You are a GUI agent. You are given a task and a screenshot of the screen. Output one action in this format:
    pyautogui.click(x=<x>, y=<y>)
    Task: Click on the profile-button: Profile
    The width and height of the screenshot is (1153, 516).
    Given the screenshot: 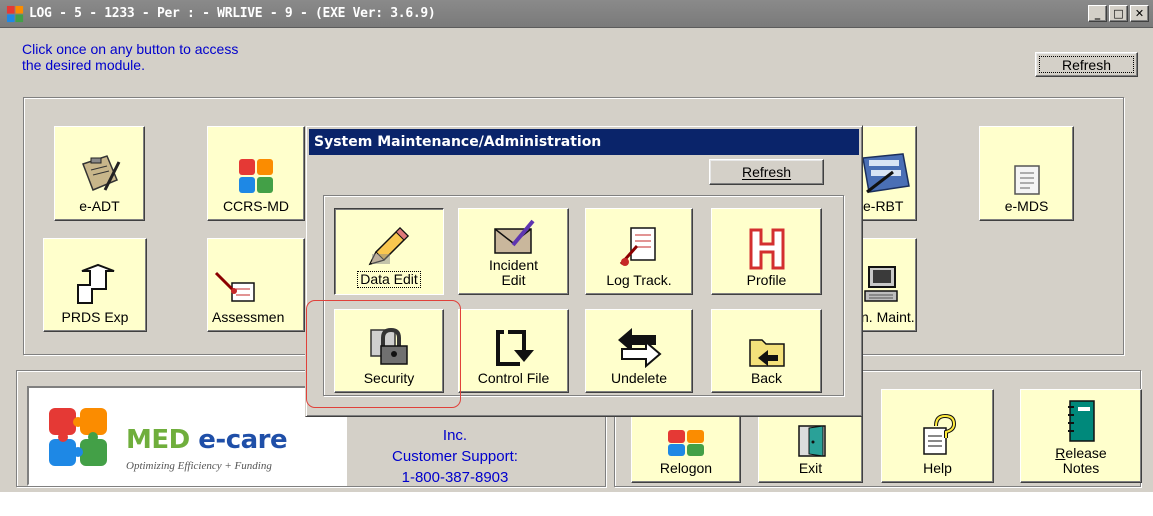 What is the action you would take?
    pyautogui.click(x=766, y=251)
    